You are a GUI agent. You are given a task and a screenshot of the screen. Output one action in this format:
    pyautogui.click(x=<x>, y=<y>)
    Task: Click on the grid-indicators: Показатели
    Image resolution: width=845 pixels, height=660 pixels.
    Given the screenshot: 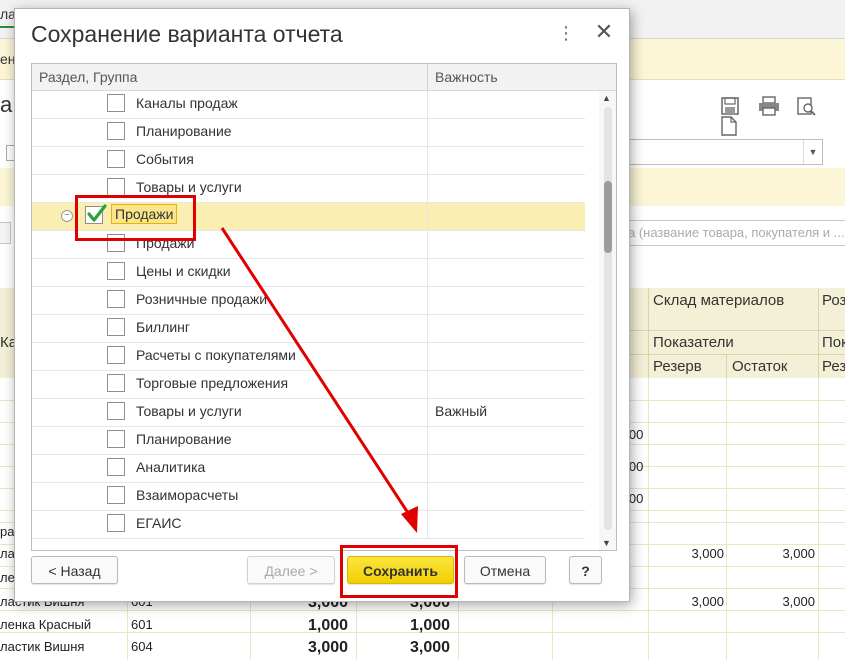 What is the action you would take?
    pyautogui.click(x=693, y=342)
    